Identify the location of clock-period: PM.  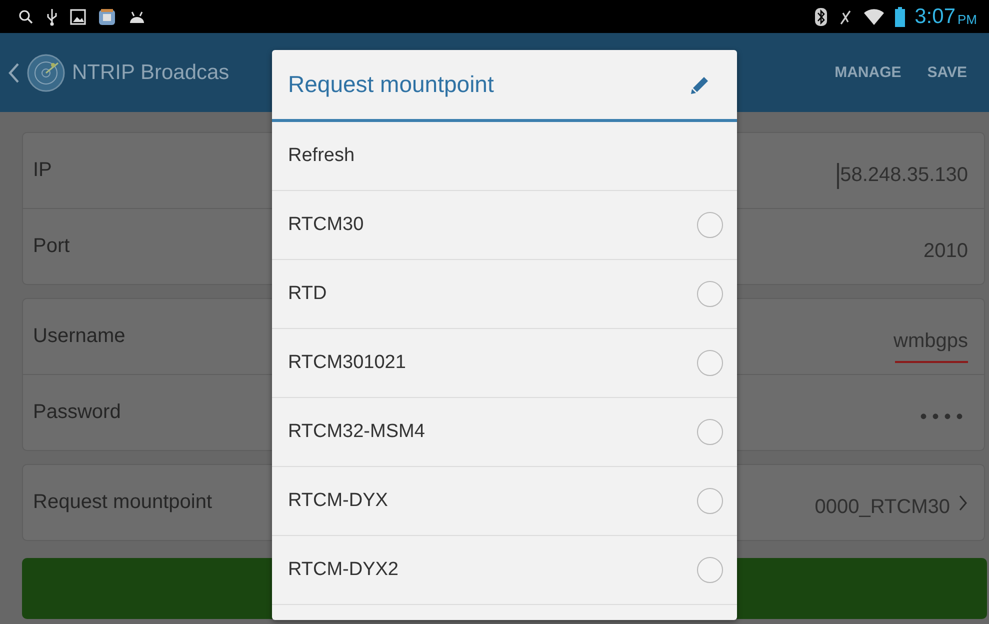
(967, 19).